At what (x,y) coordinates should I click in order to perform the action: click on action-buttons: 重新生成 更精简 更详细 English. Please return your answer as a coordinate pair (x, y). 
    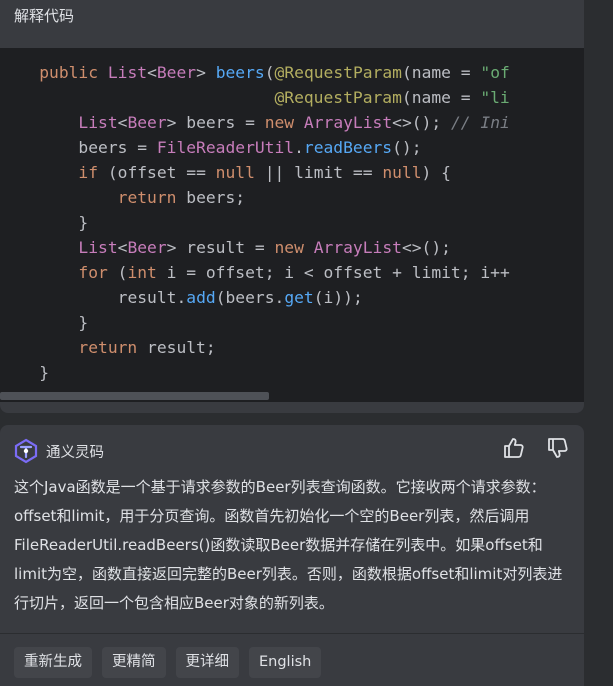
    Looking at the image, I should click on (168, 662).